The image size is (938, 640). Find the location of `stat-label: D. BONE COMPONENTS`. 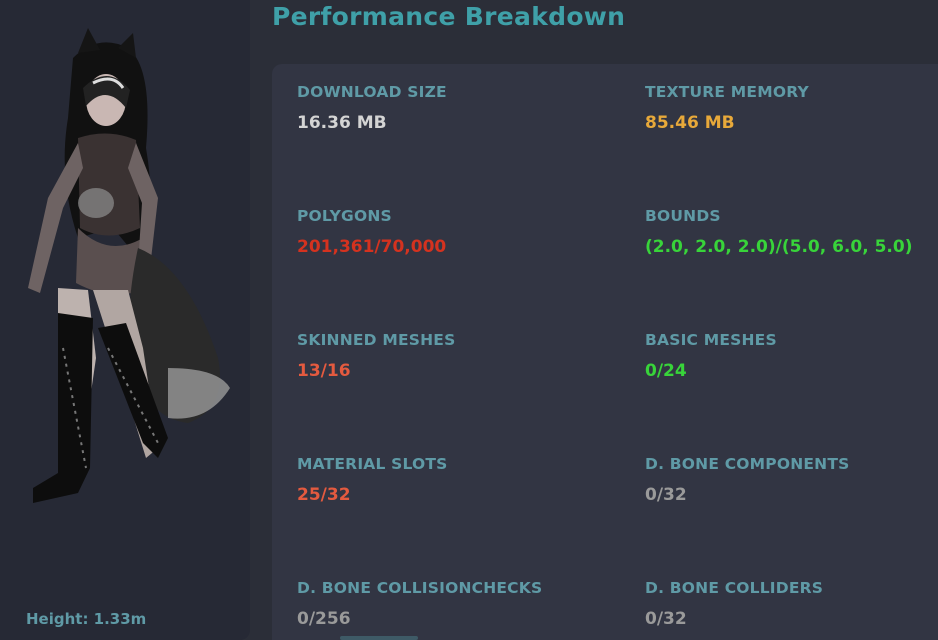

stat-label: D. BONE COMPONENTS is located at coordinates (747, 464).